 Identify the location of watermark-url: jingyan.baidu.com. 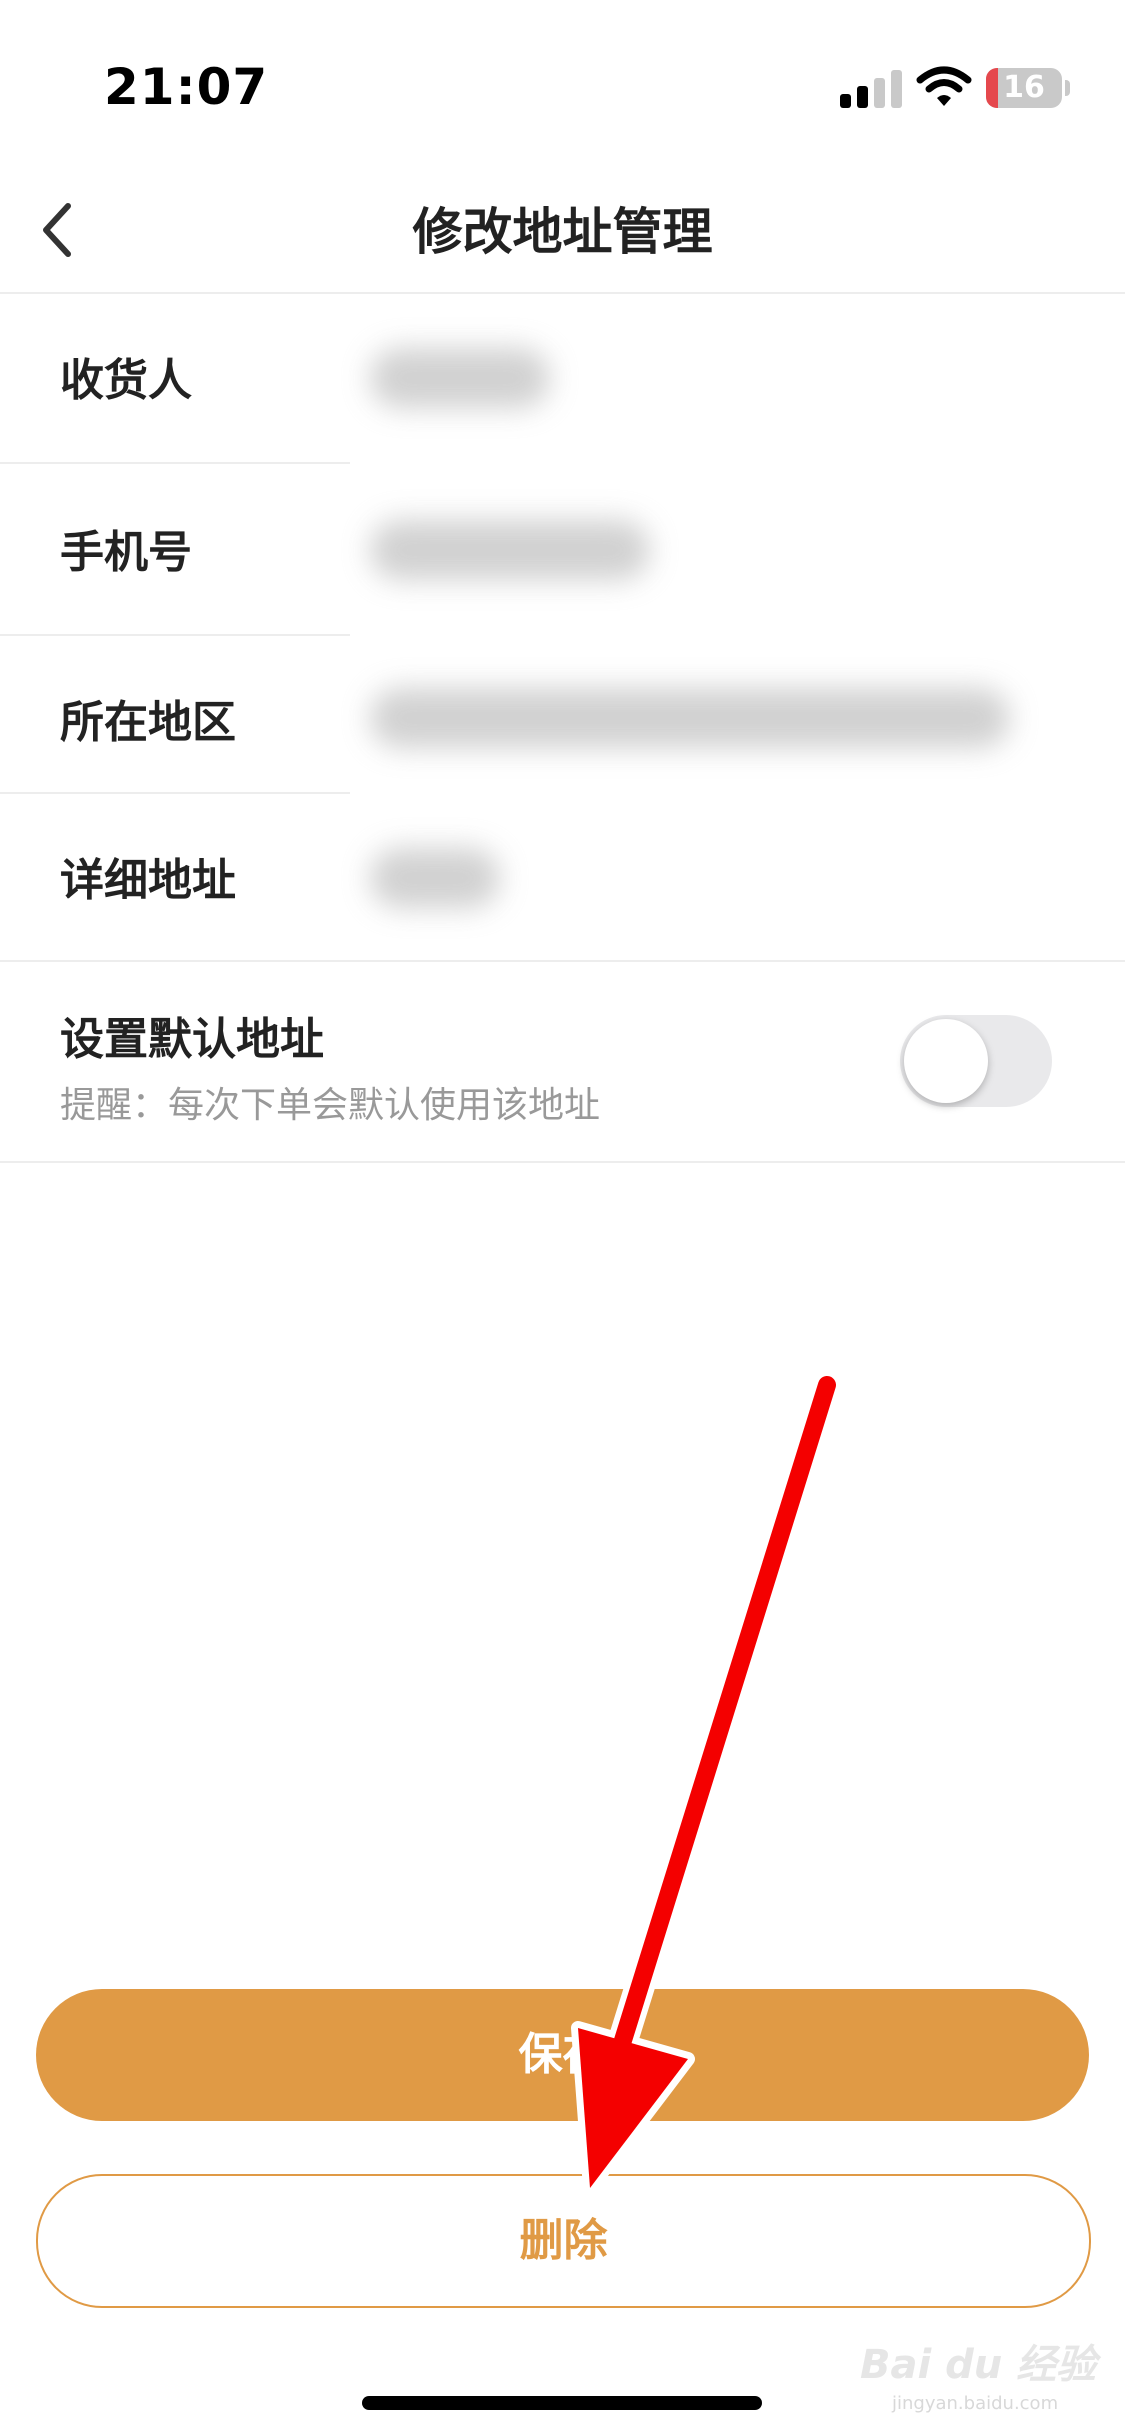
(975, 2403).